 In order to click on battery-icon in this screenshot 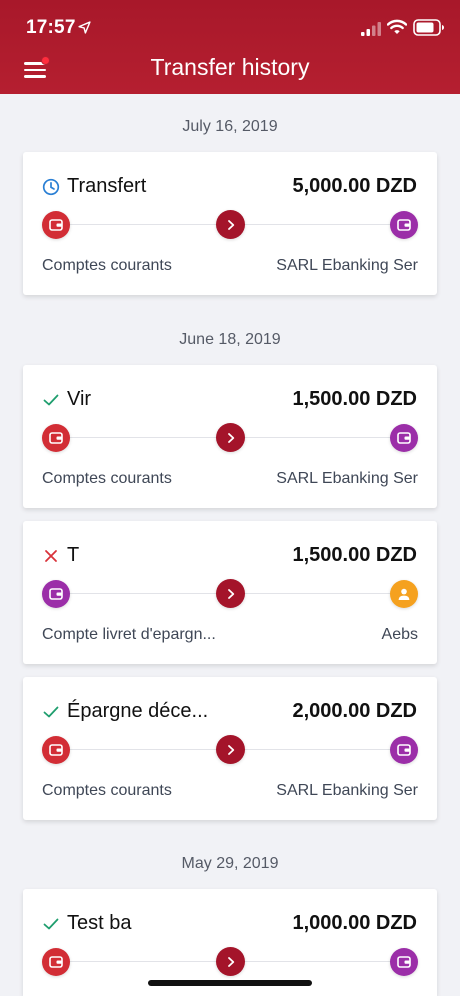, I will do `click(428, 27)`.